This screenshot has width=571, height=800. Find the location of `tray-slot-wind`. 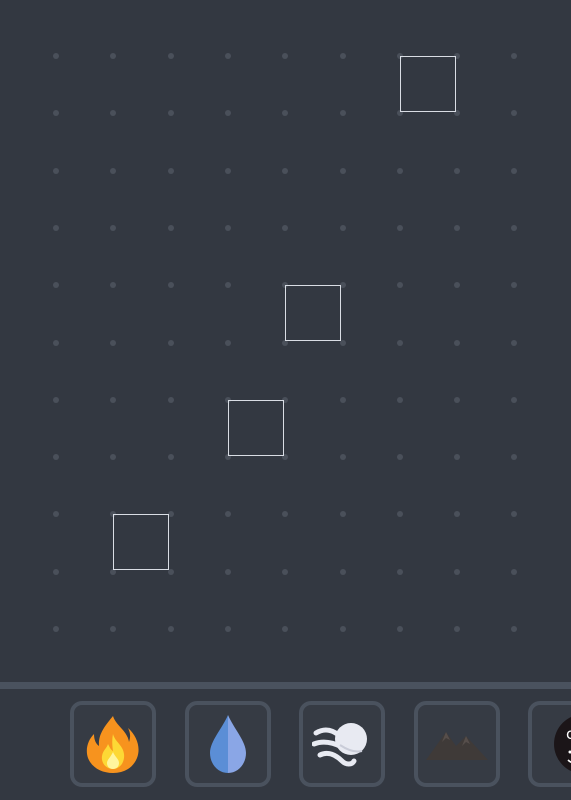

tray-slot-wind is located at coordinates (342, 744).